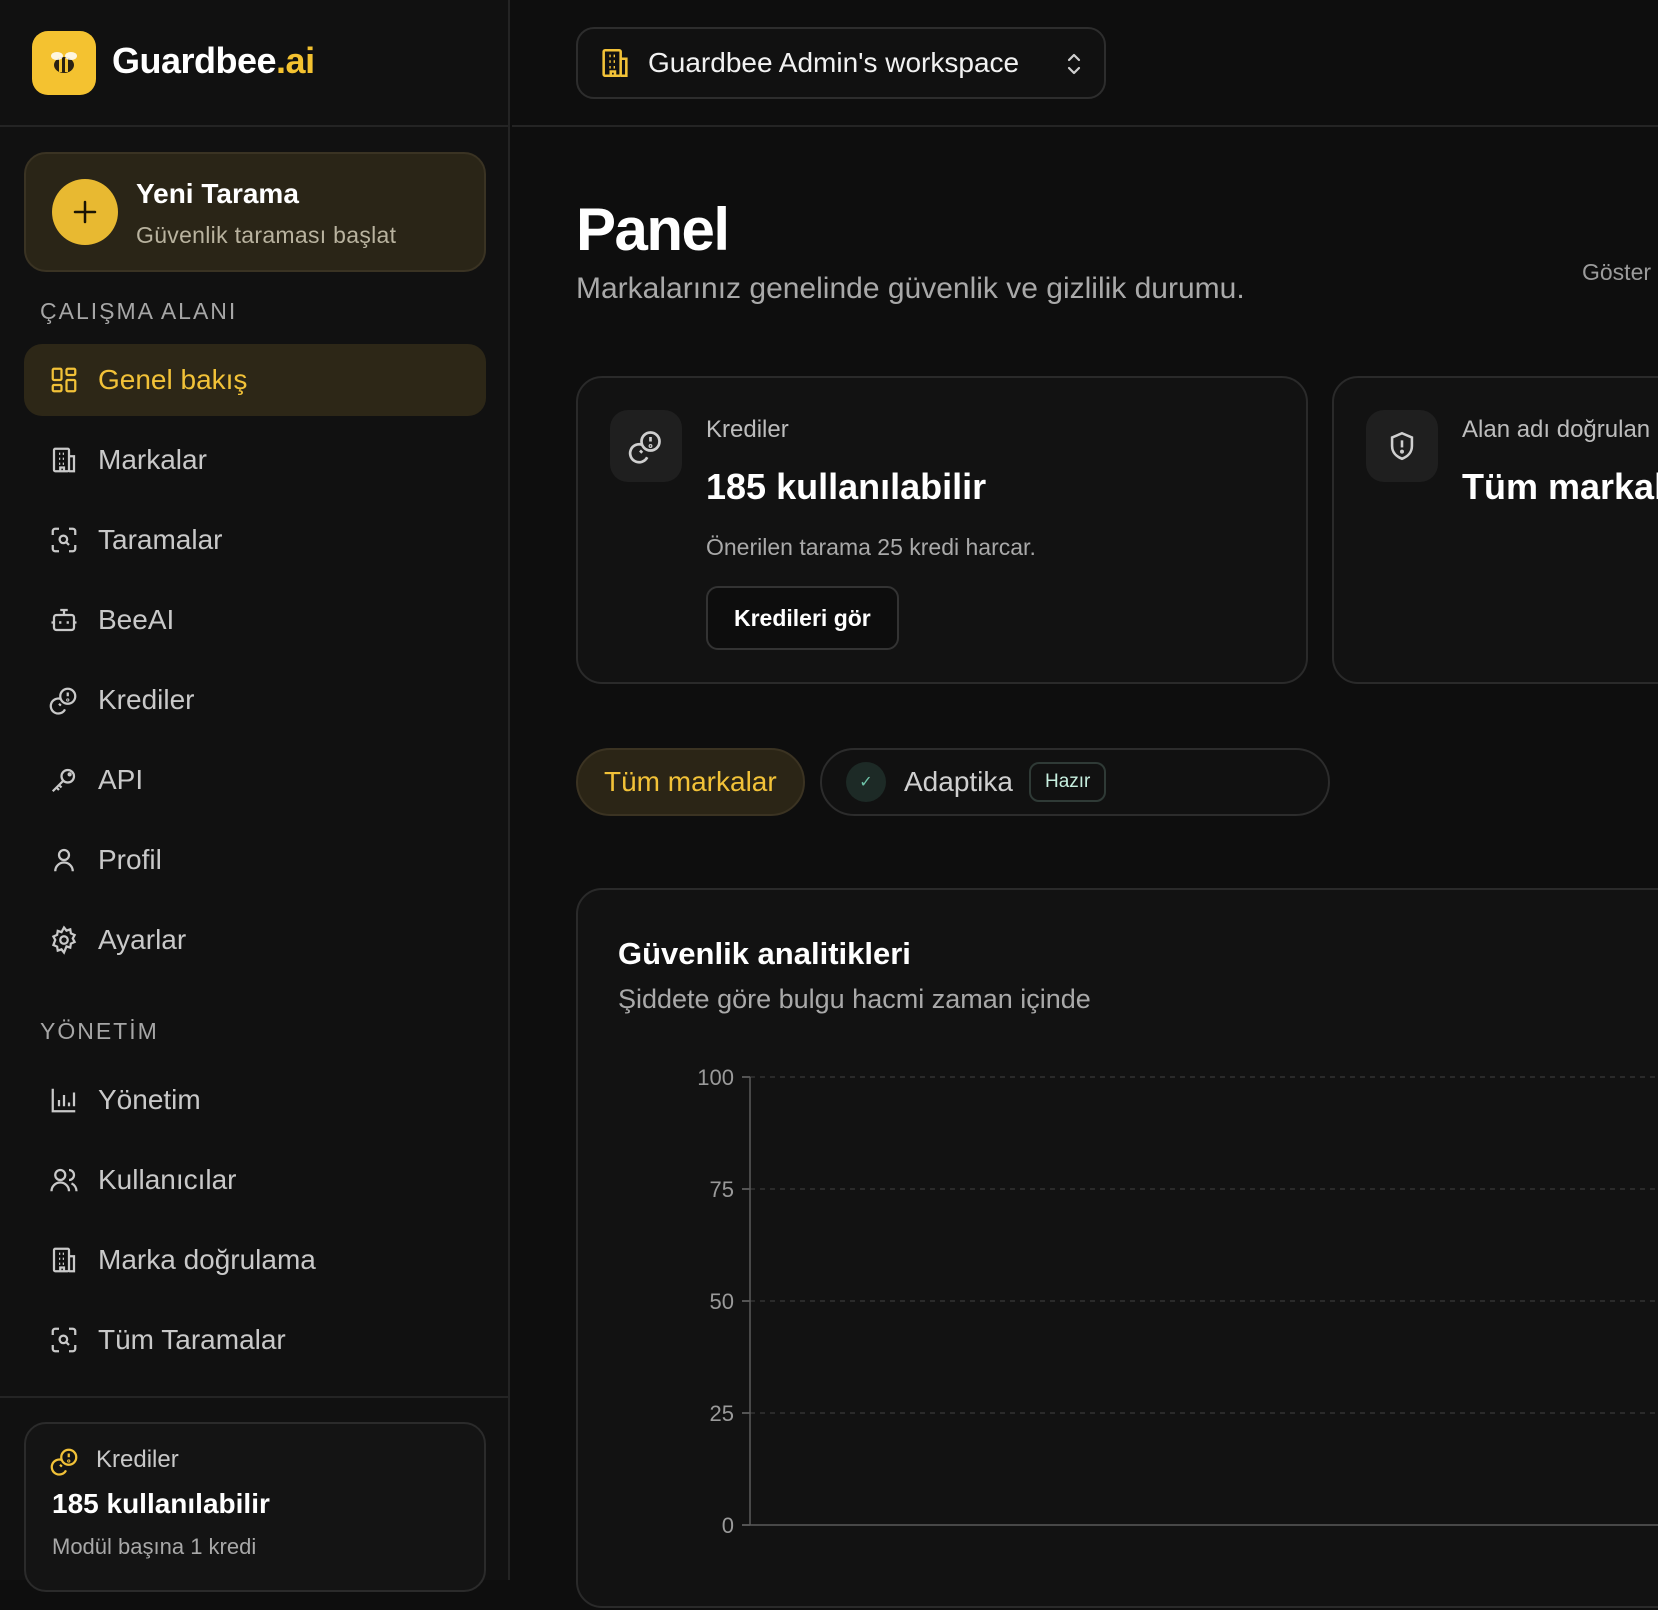  Describe the element at coordinates (866, 782) in the screenshot. I see `brand-avatar: ✓` at that location.